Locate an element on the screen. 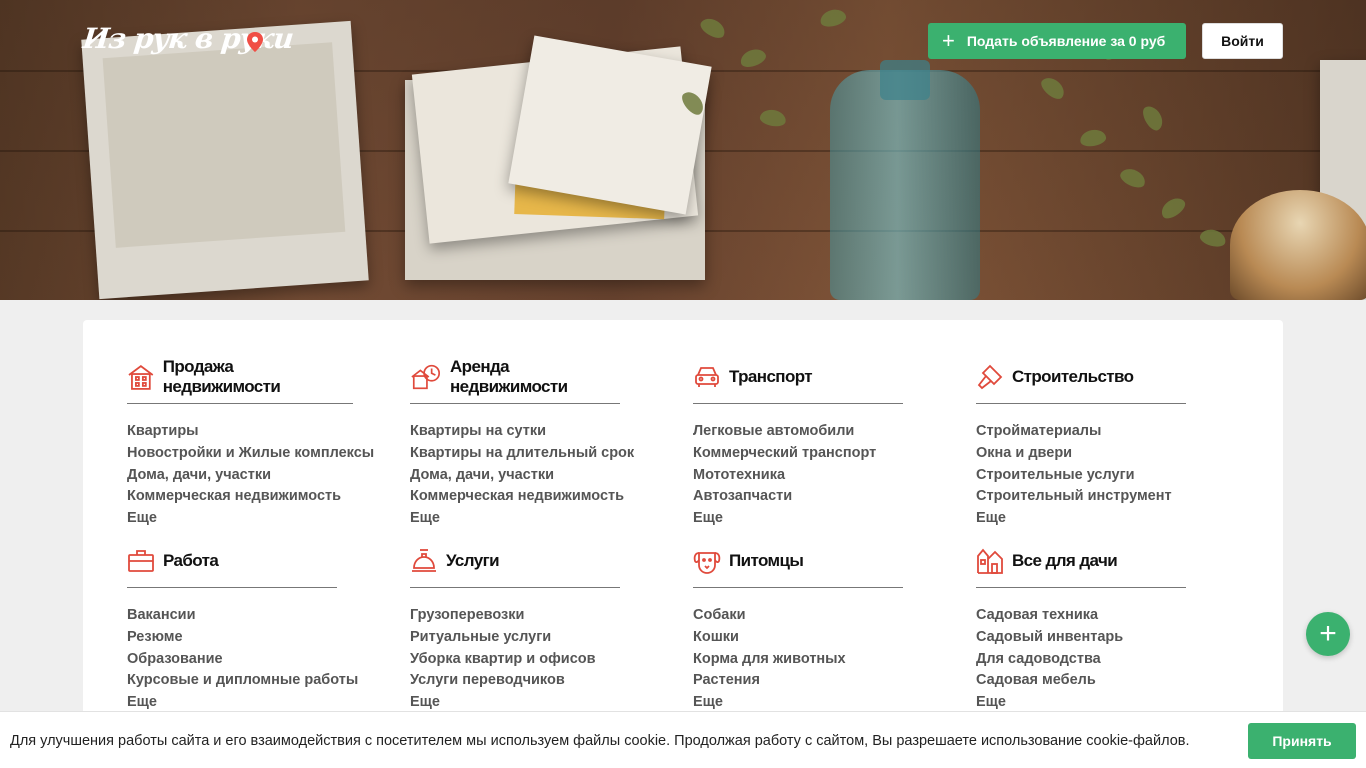 This screenshot has width=1366, height=768. category-link: Вакансии is located at coordinates (232, 616).